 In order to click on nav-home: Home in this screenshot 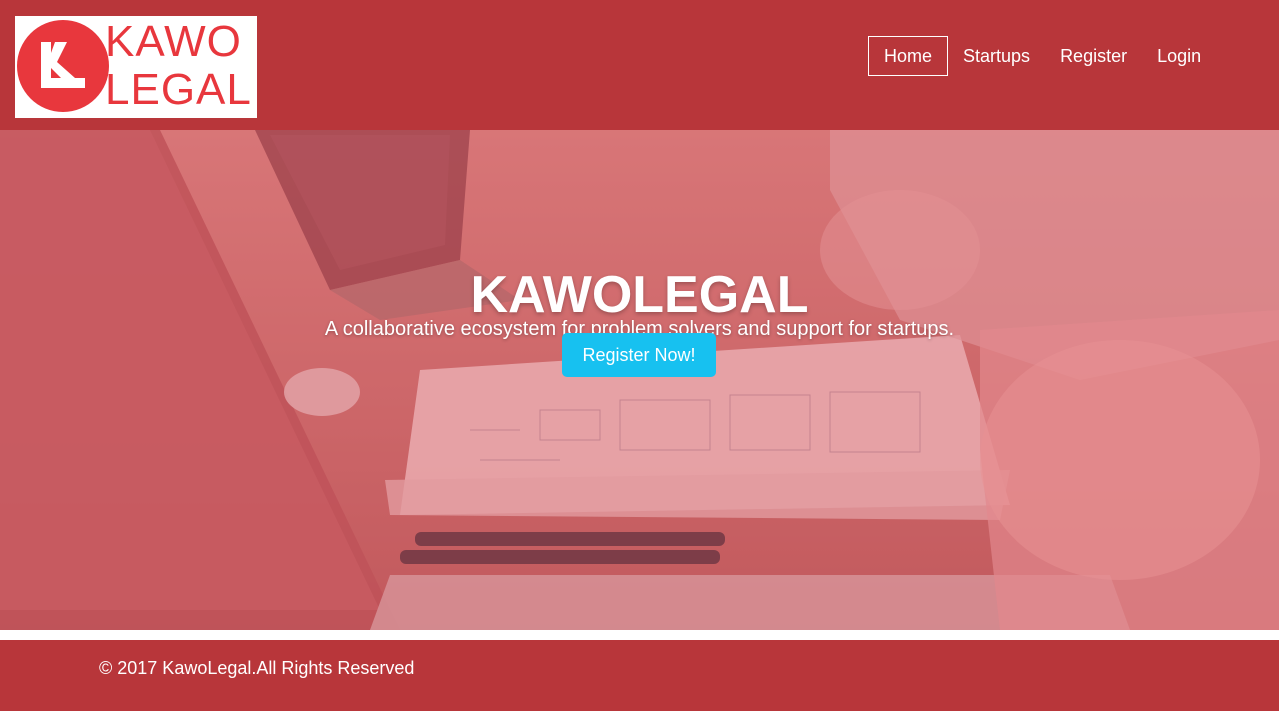, I will do `click(908, 56)`.